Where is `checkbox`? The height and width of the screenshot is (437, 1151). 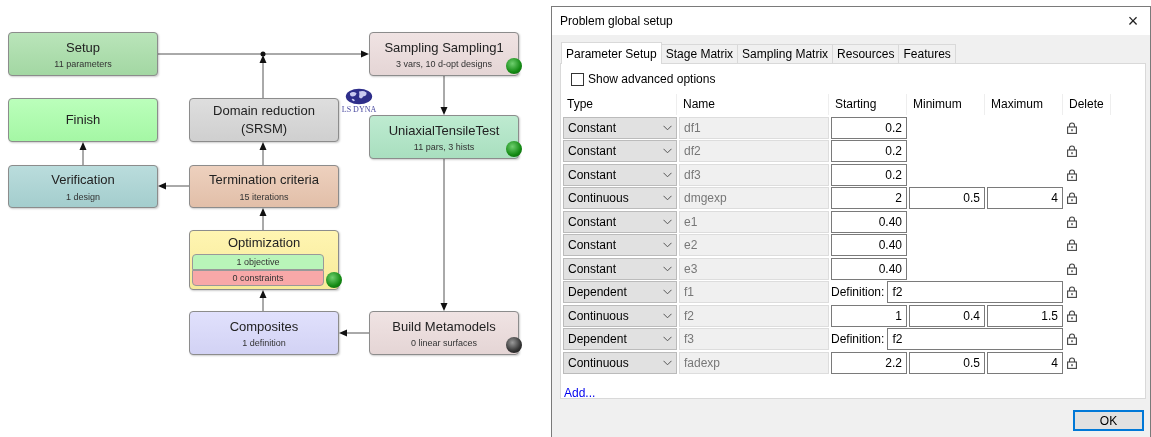
checkbox is located at coordinates (577, 79).